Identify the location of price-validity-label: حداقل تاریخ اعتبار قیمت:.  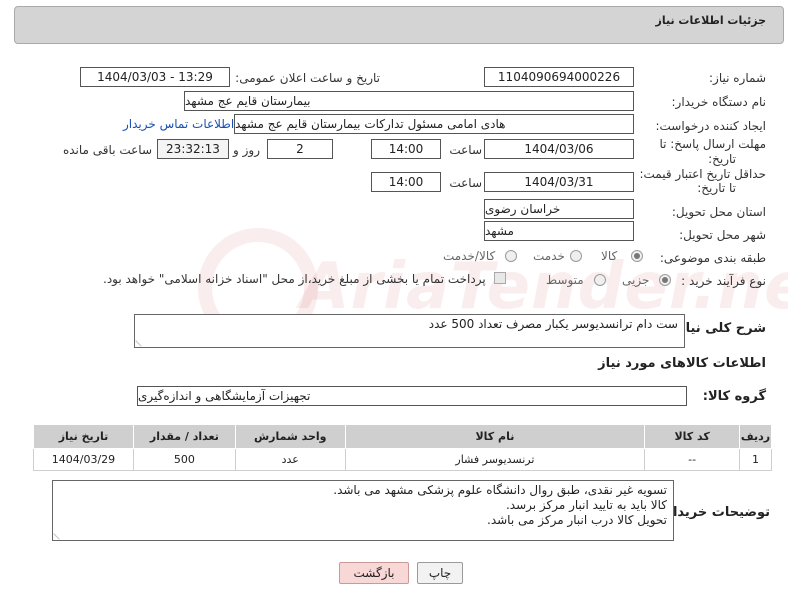
(702, 174).